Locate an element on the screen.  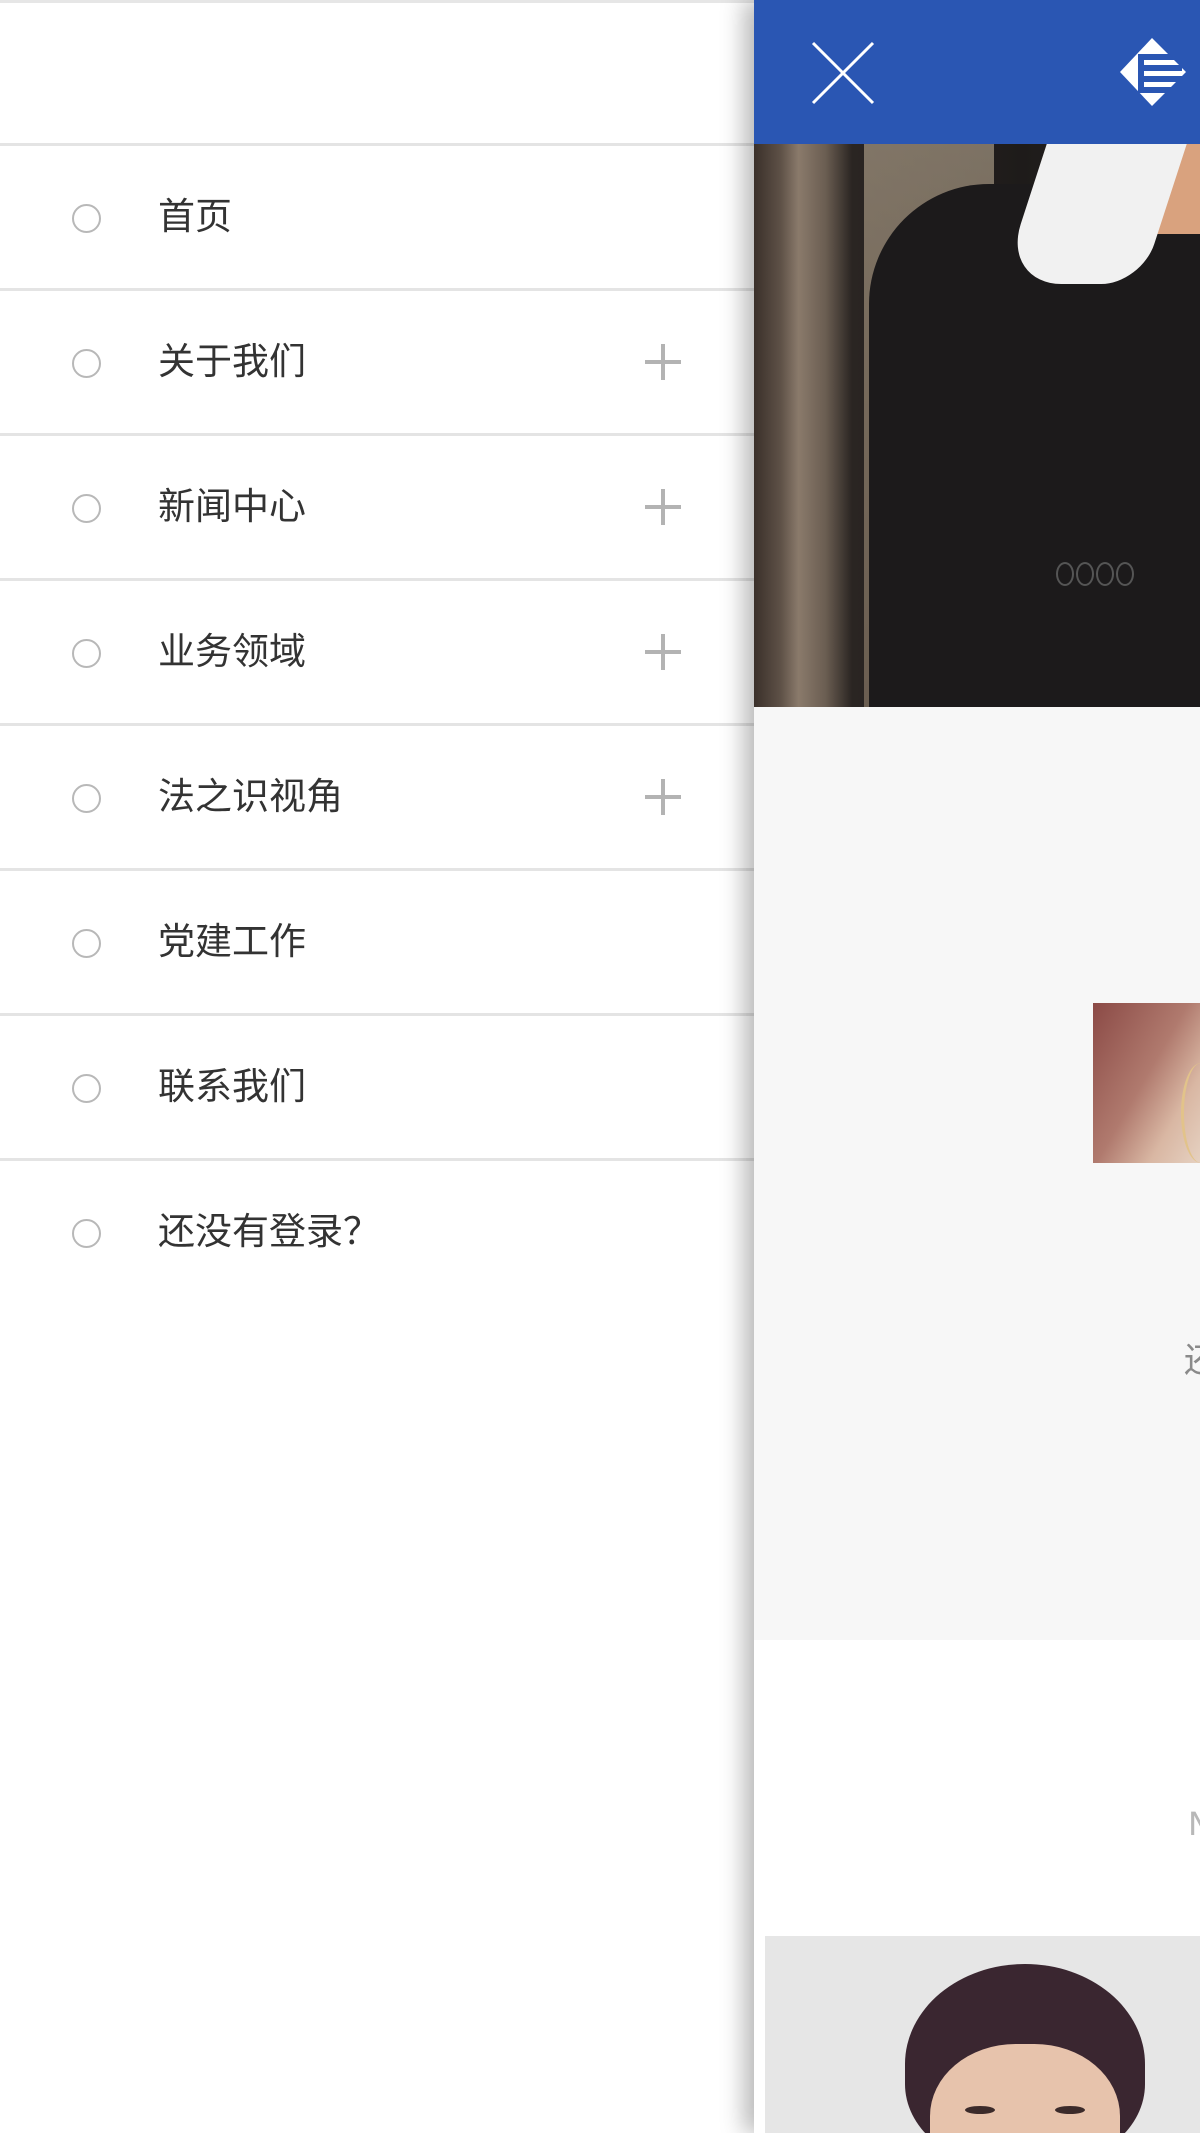
menu-item-login: 还没有登录？ is located at coordinates (377, 1233).